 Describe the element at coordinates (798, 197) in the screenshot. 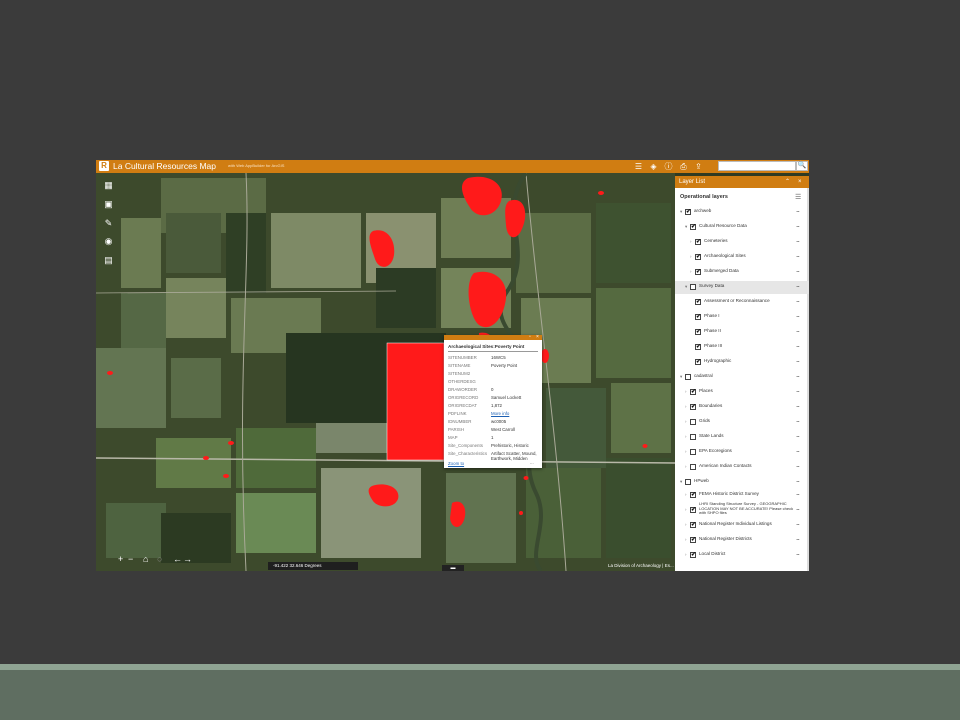

I see `layer-options-icon: ☰` at that location.